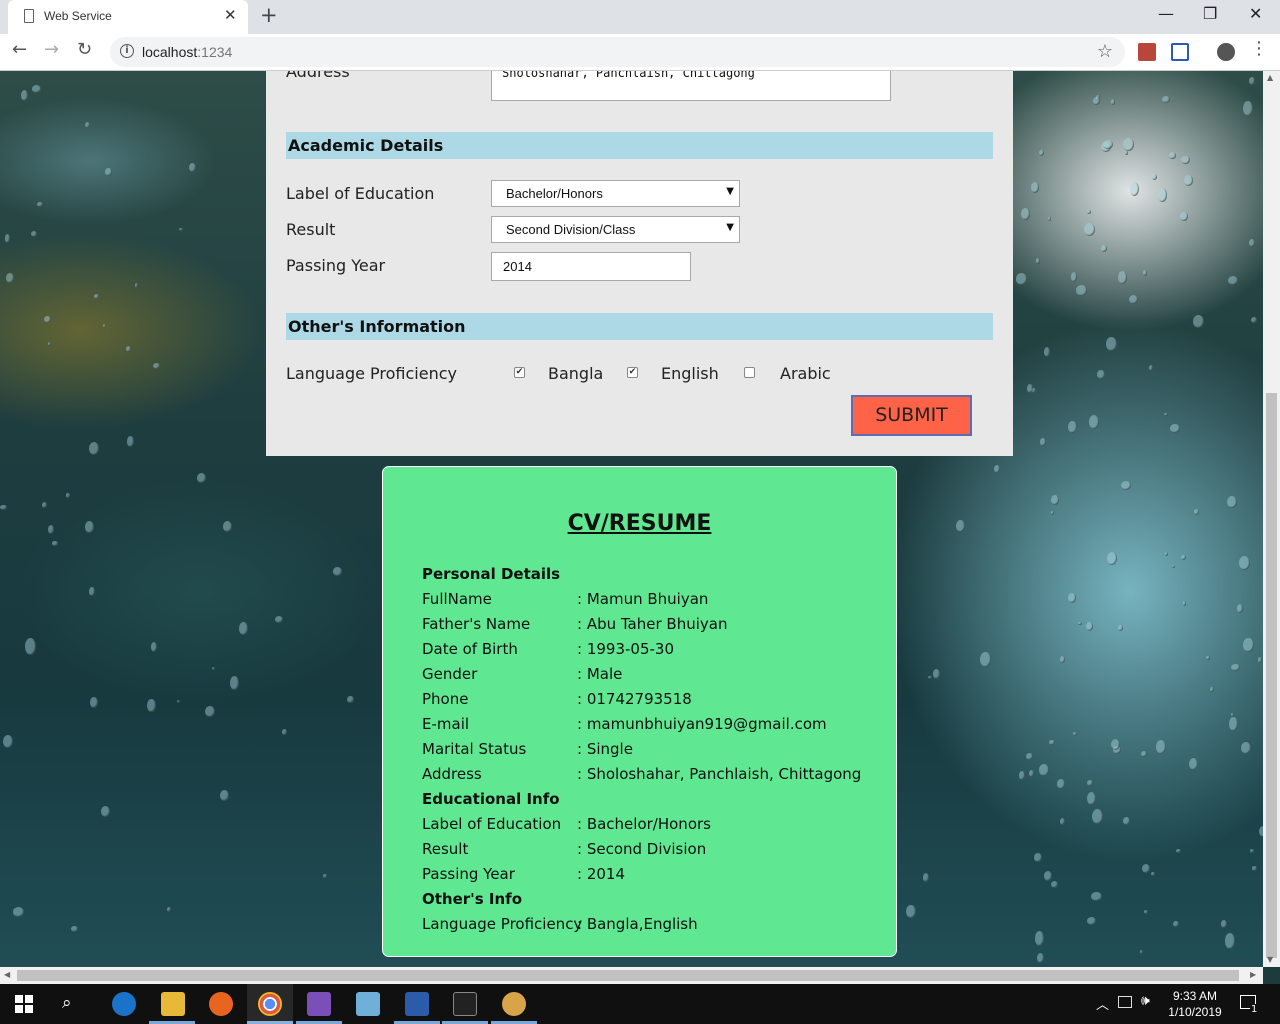 The image size is (1280, 1024). I want to click on system-clock: 9:33 AM 1/10/2019, so click(1195, 1004).